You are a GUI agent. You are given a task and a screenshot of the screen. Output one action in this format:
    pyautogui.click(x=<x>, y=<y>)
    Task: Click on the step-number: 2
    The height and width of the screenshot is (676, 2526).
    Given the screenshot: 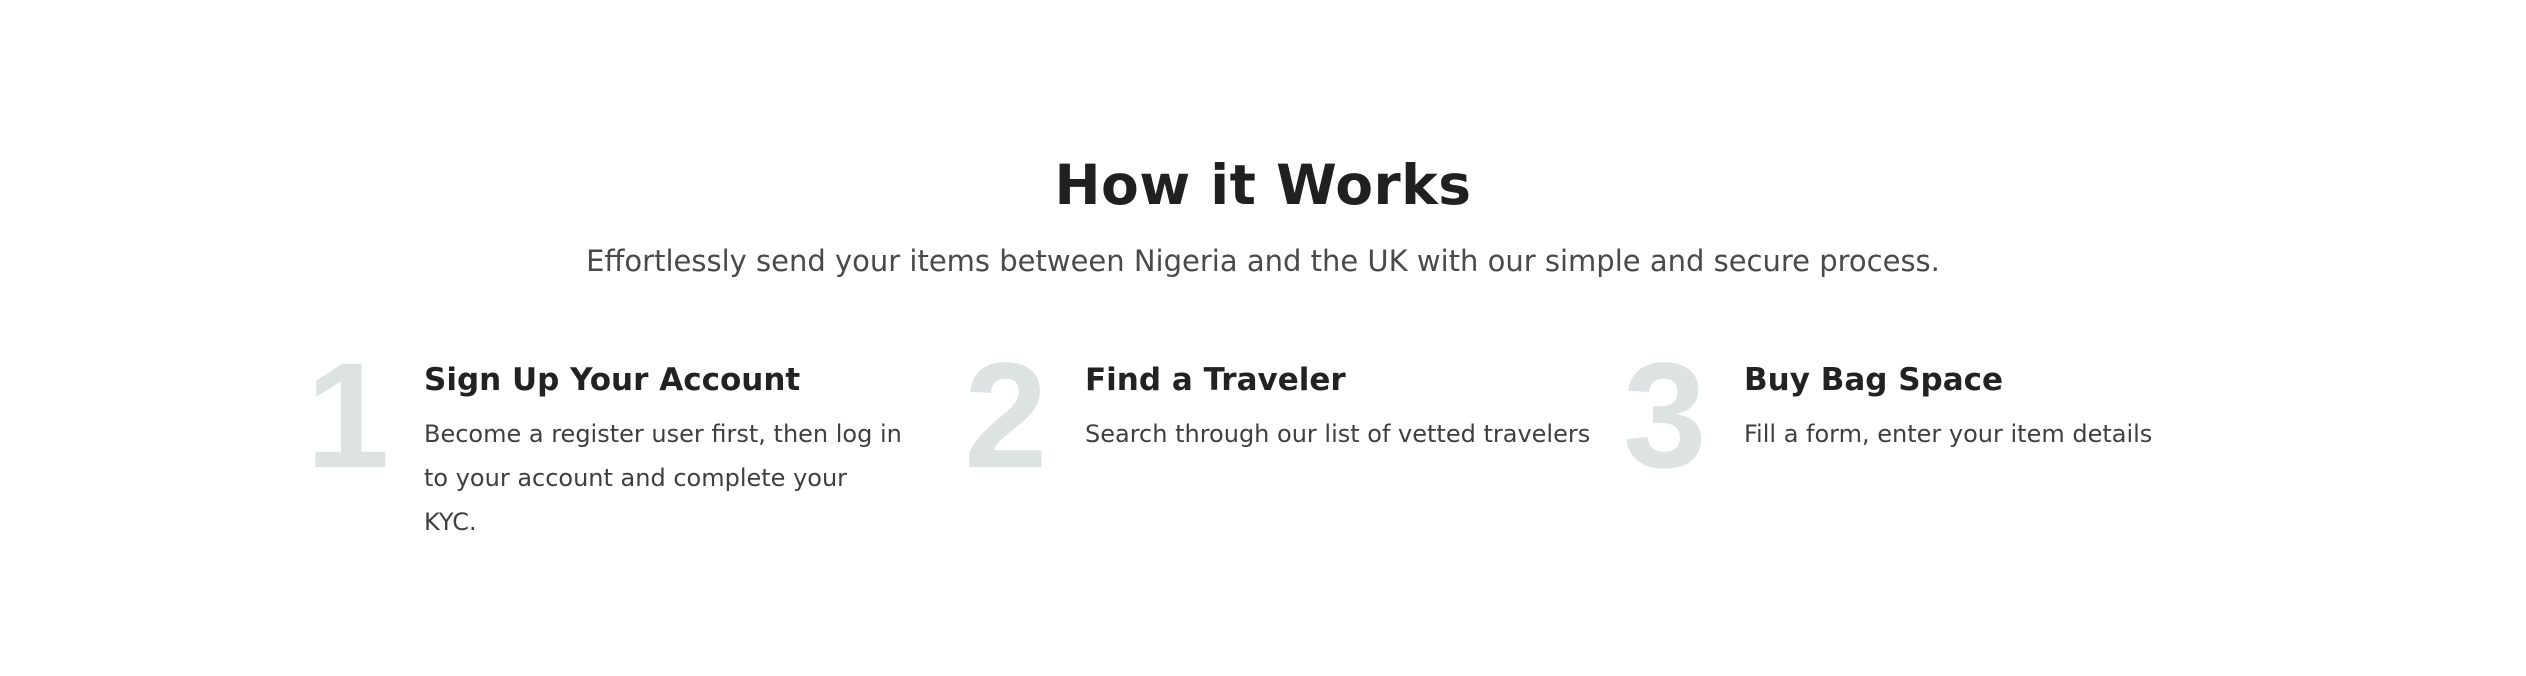 What is the action you would take?
    pyautogui.click(x=1006, y=415)
    